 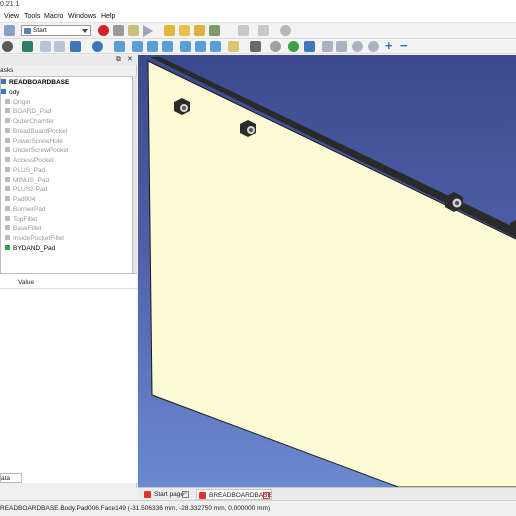 I want to click on tree-item: OuterChamfer, so click(x=29, y=121).